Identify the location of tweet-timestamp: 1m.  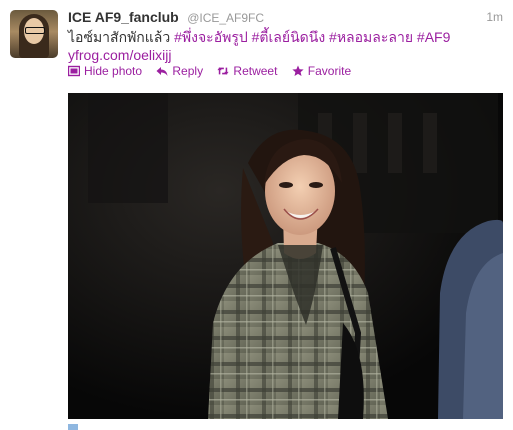
(494, 17).